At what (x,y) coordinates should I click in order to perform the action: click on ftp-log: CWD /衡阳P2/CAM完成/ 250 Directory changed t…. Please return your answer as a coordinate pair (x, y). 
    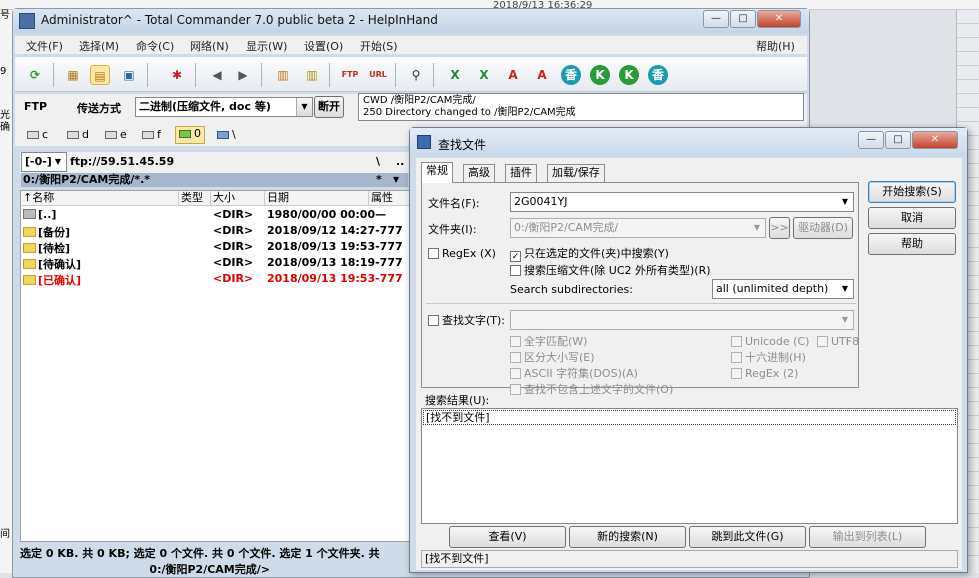
    Looking at the image, I should click on (581, 107).